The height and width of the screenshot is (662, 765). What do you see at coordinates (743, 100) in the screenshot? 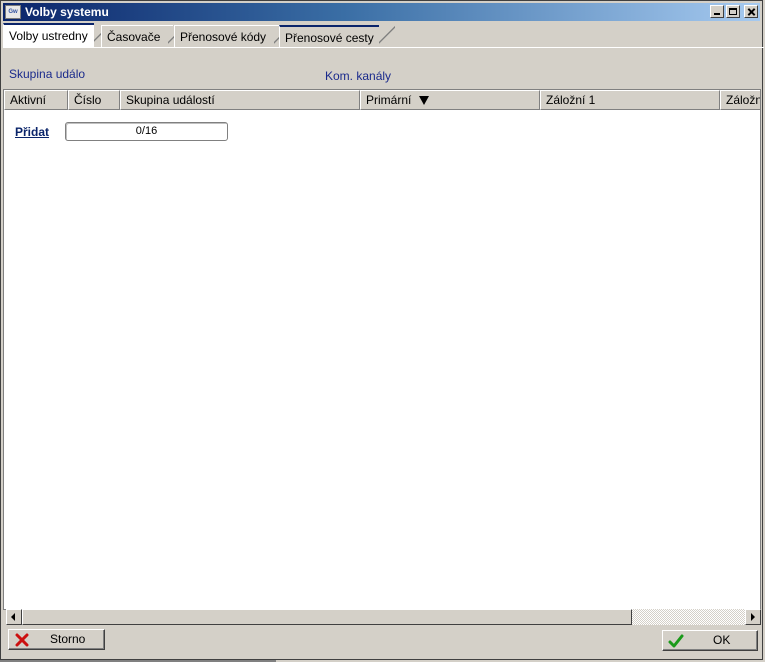
I see `column-label: Záložn` at bounding box center [743, 100].